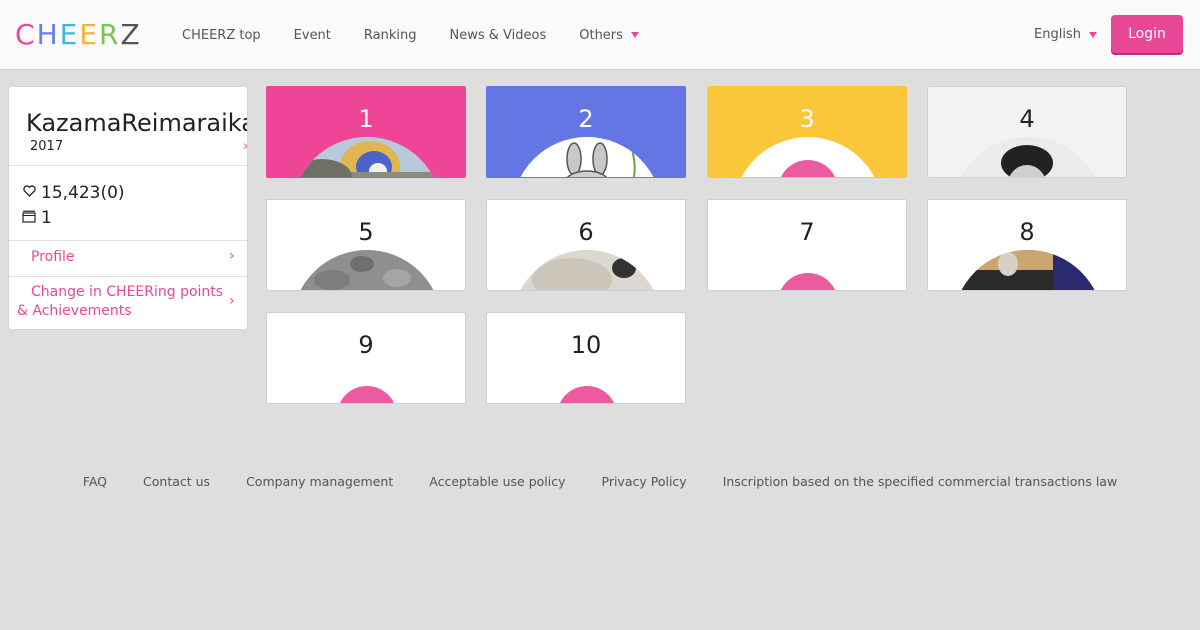 The image size is (1200, 630). What do you see at coordinates (319, 481) in the screenshot?
I see `footer-company: Company management` at bounding box center [319, 481].